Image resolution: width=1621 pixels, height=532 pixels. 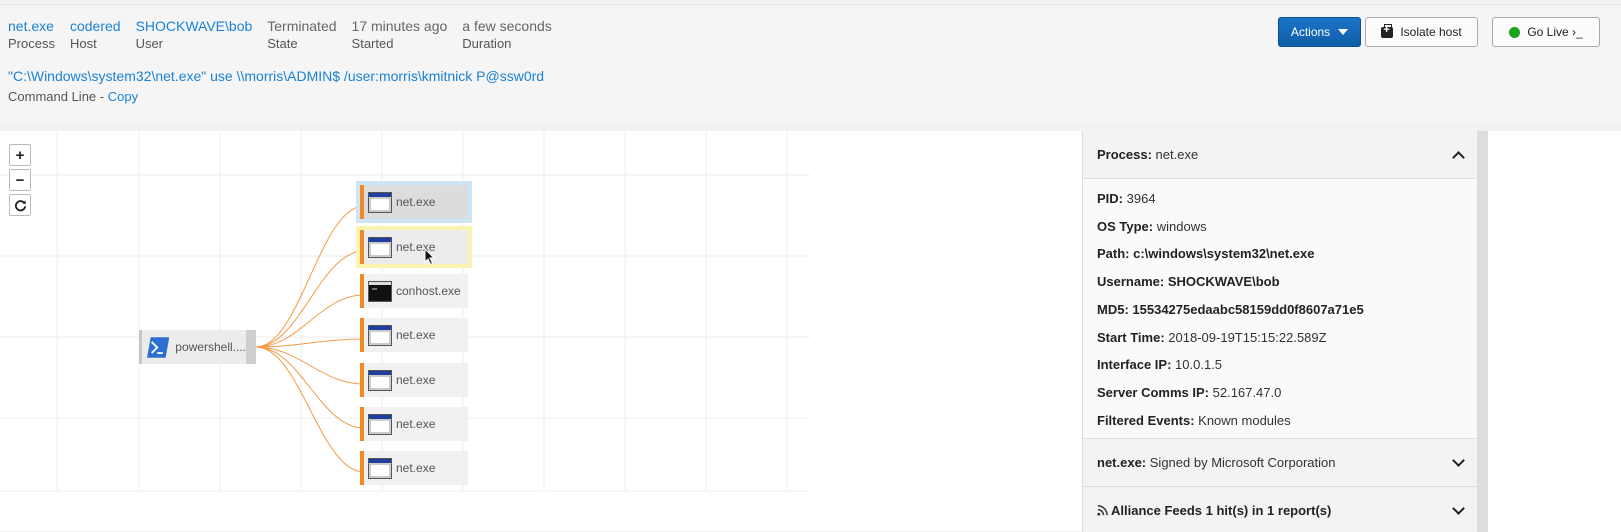 What do you see at coordinates (1343, 32) in the screenshot?
I see `caret-down-icon` at bounding box center [1343, 32].